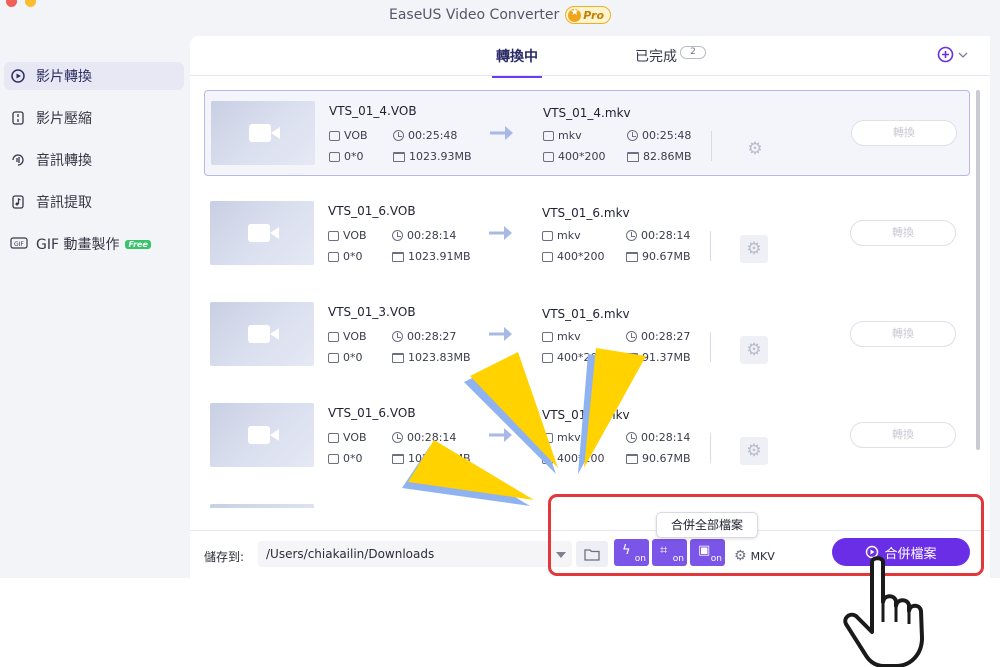 The height and width of the screenshot is (667, 1000). Describe the element at coordinates (94, 202) in the screenshot. I see `sidebar-item-audio-extract: 音訊提取` at that location.